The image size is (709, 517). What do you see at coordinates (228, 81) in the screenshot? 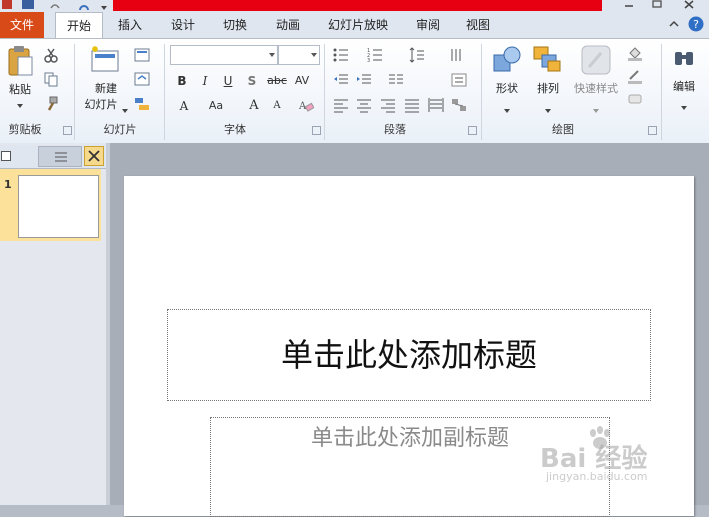
I see `underline-button: U` at bounding box center [228, 81].